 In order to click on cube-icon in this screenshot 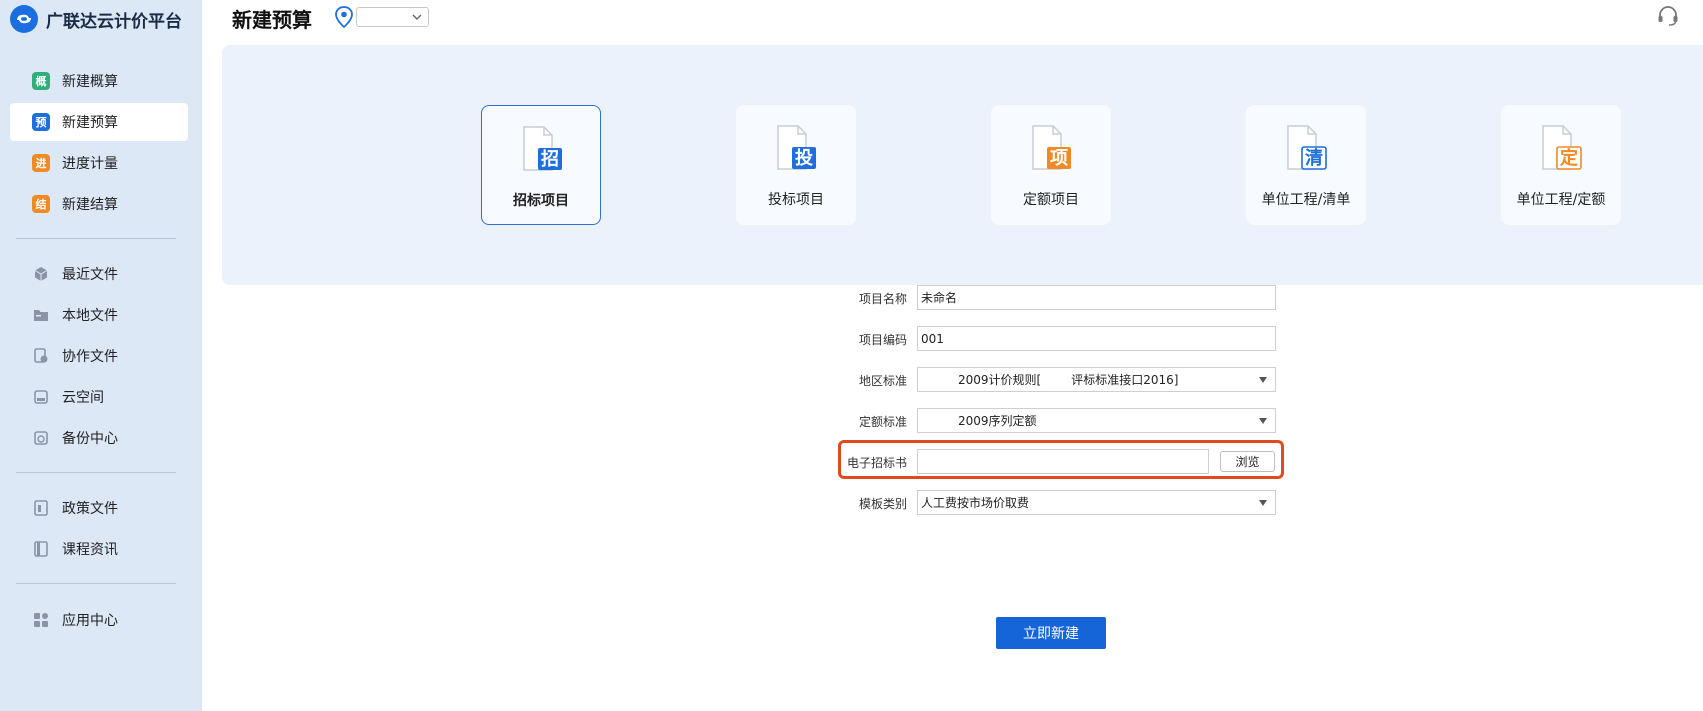, I will do `click(41, 274)`.